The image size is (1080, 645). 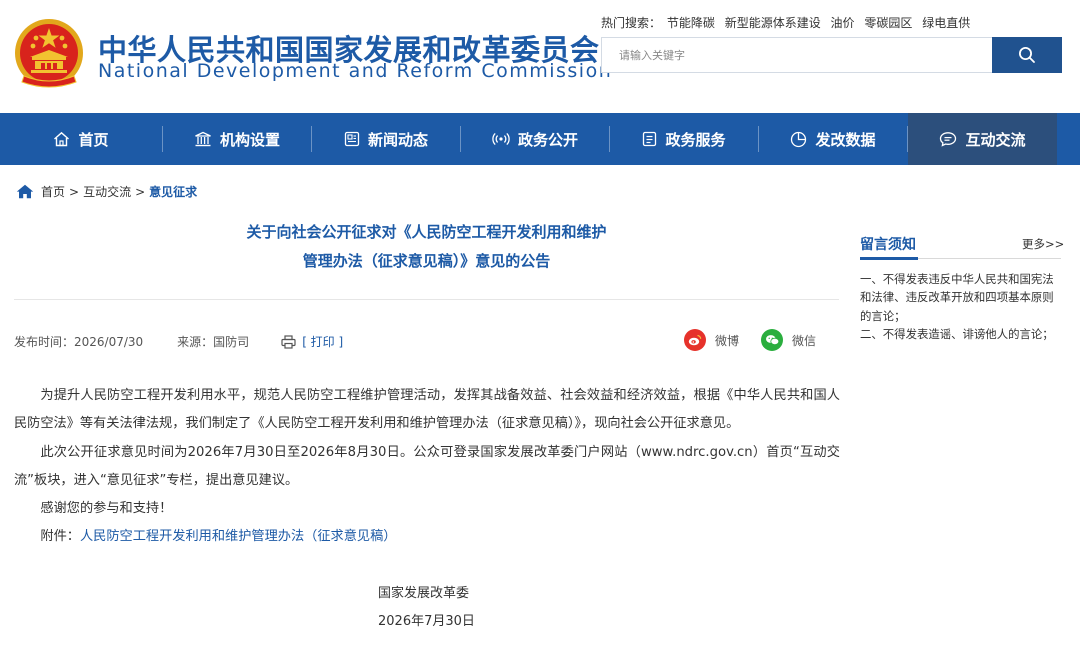 I want to click on nav-label: 机构设置, so click(x=249, y=139).